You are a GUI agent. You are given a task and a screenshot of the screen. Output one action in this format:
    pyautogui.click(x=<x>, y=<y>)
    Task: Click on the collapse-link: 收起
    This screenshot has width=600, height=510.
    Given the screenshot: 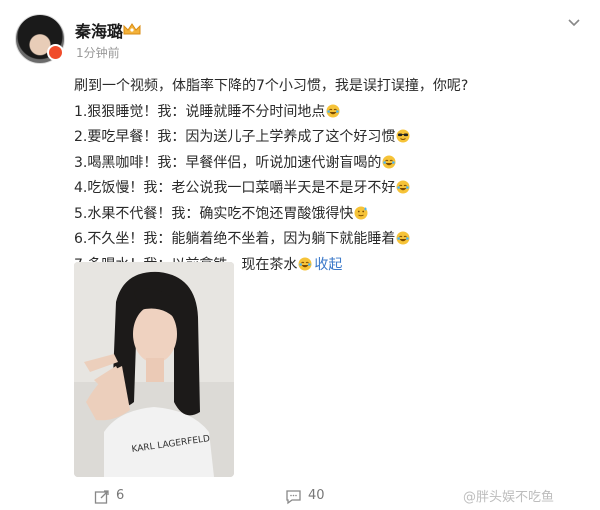 What is the action you would take?
    pyautogui.click(x=328, y=265)
    